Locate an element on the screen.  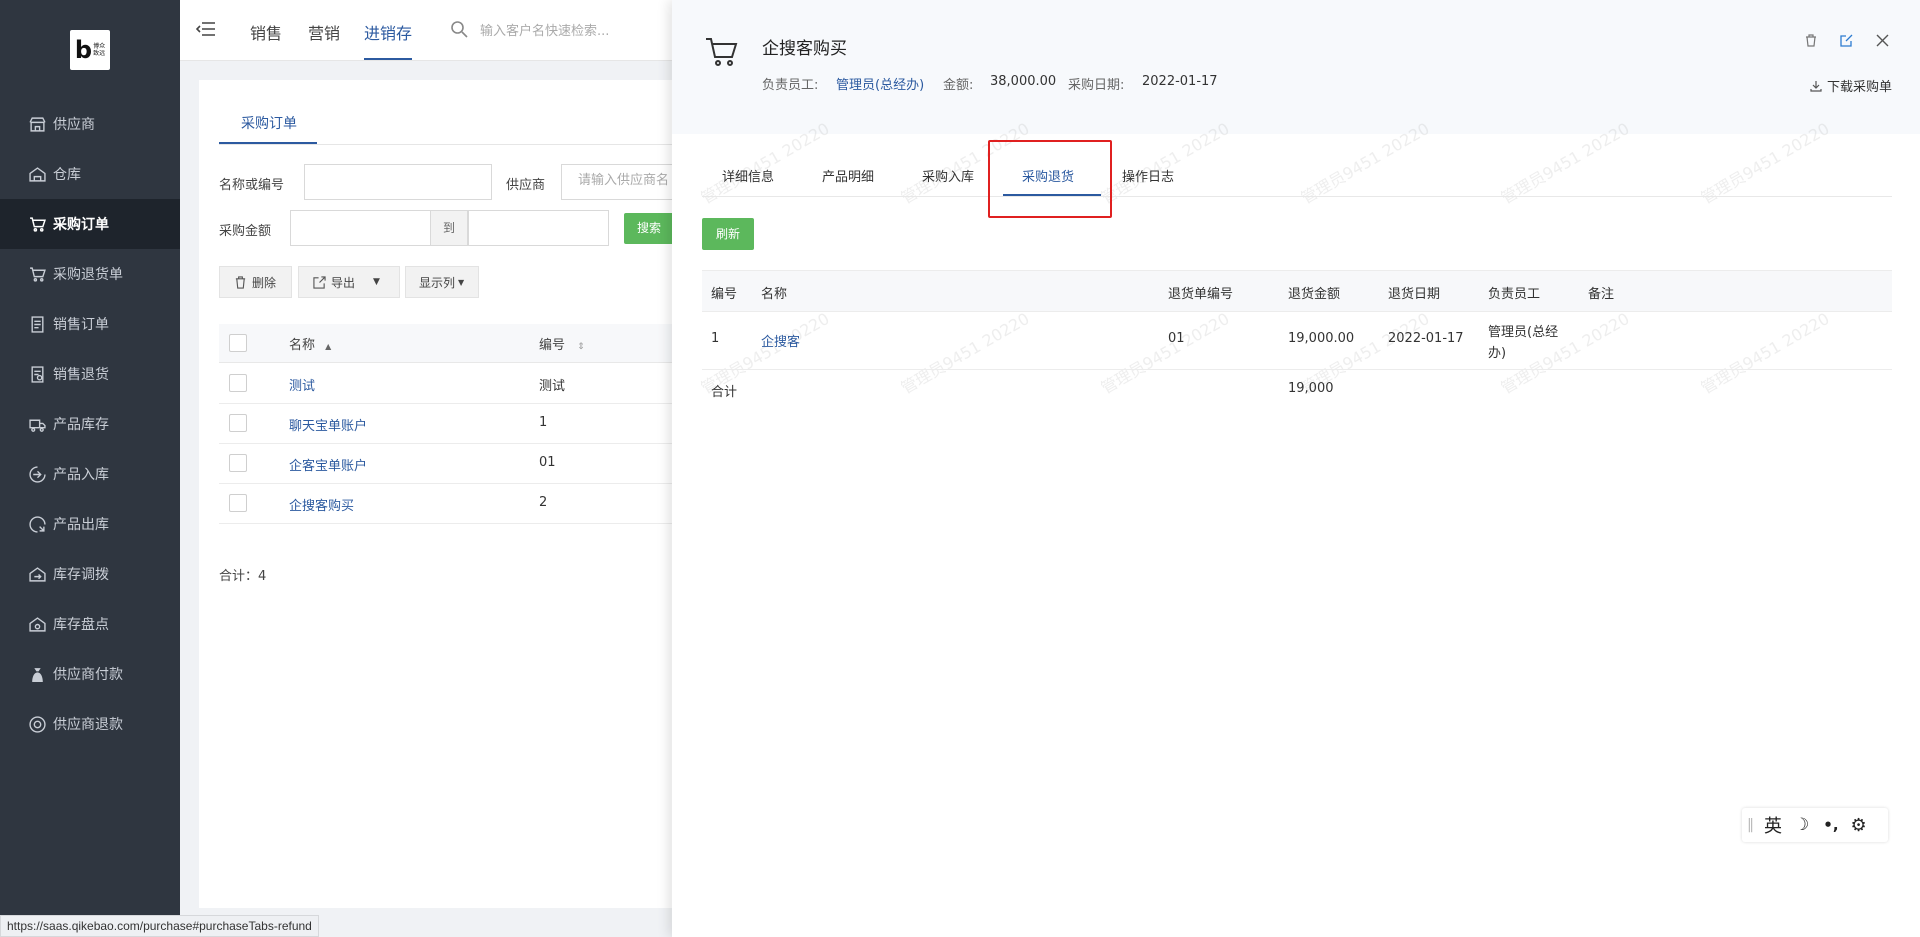
sort-asc-icon: ▲ is located at coordinates (328, 346).